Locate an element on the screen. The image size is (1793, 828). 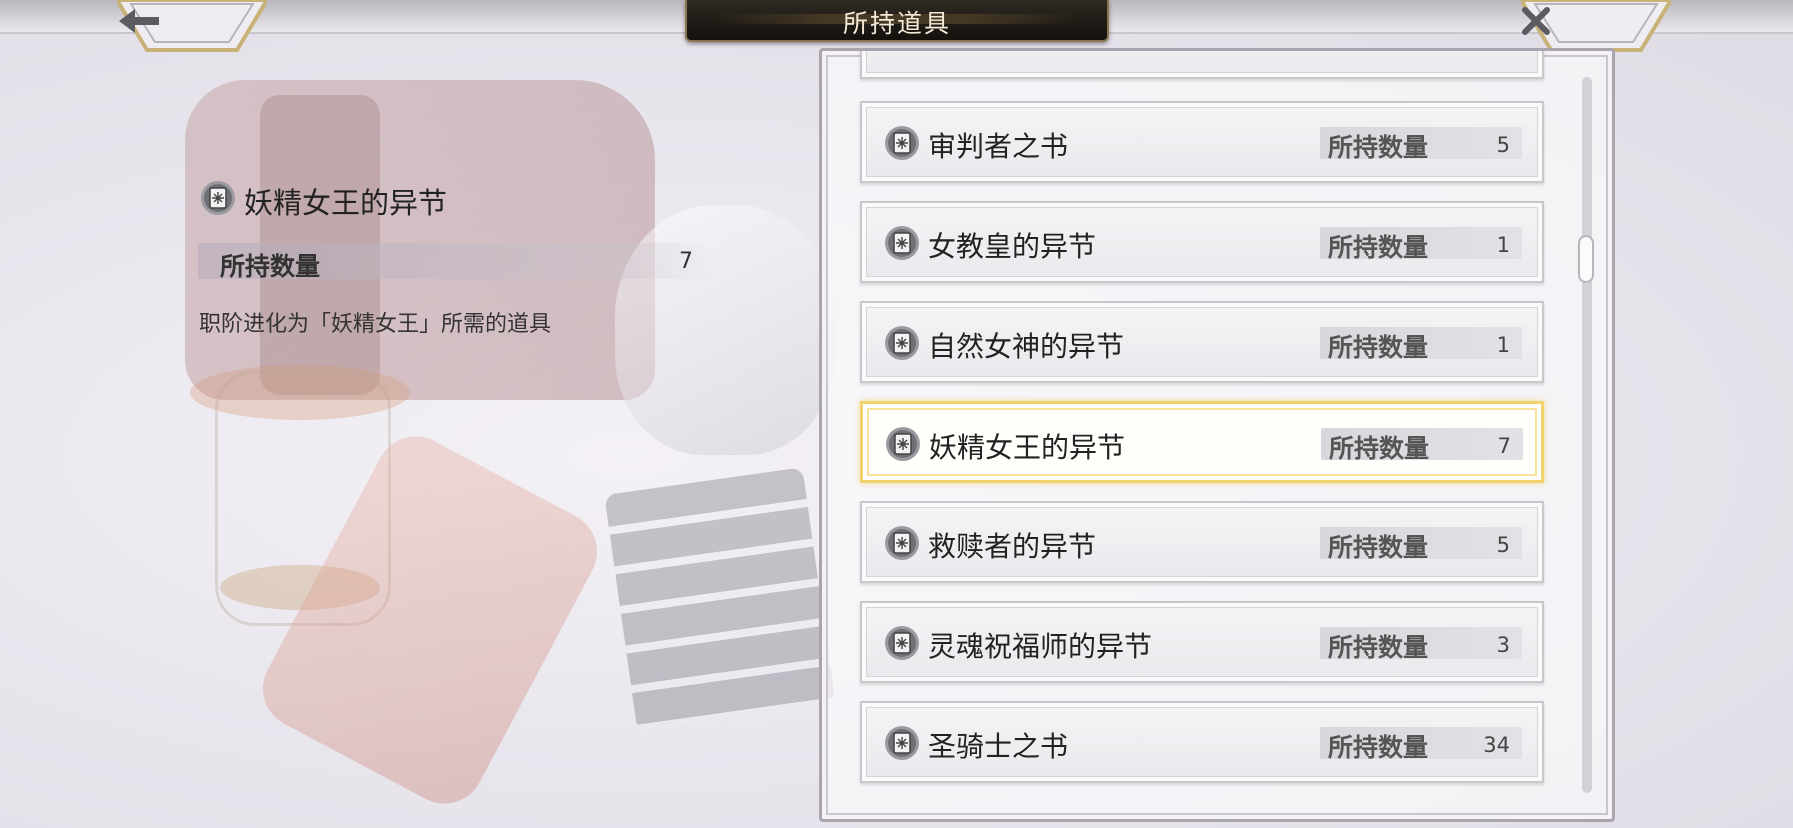
list-item-selected: 妖精女王的异节 所持数量 7 is located at coordinates (1202, 442).